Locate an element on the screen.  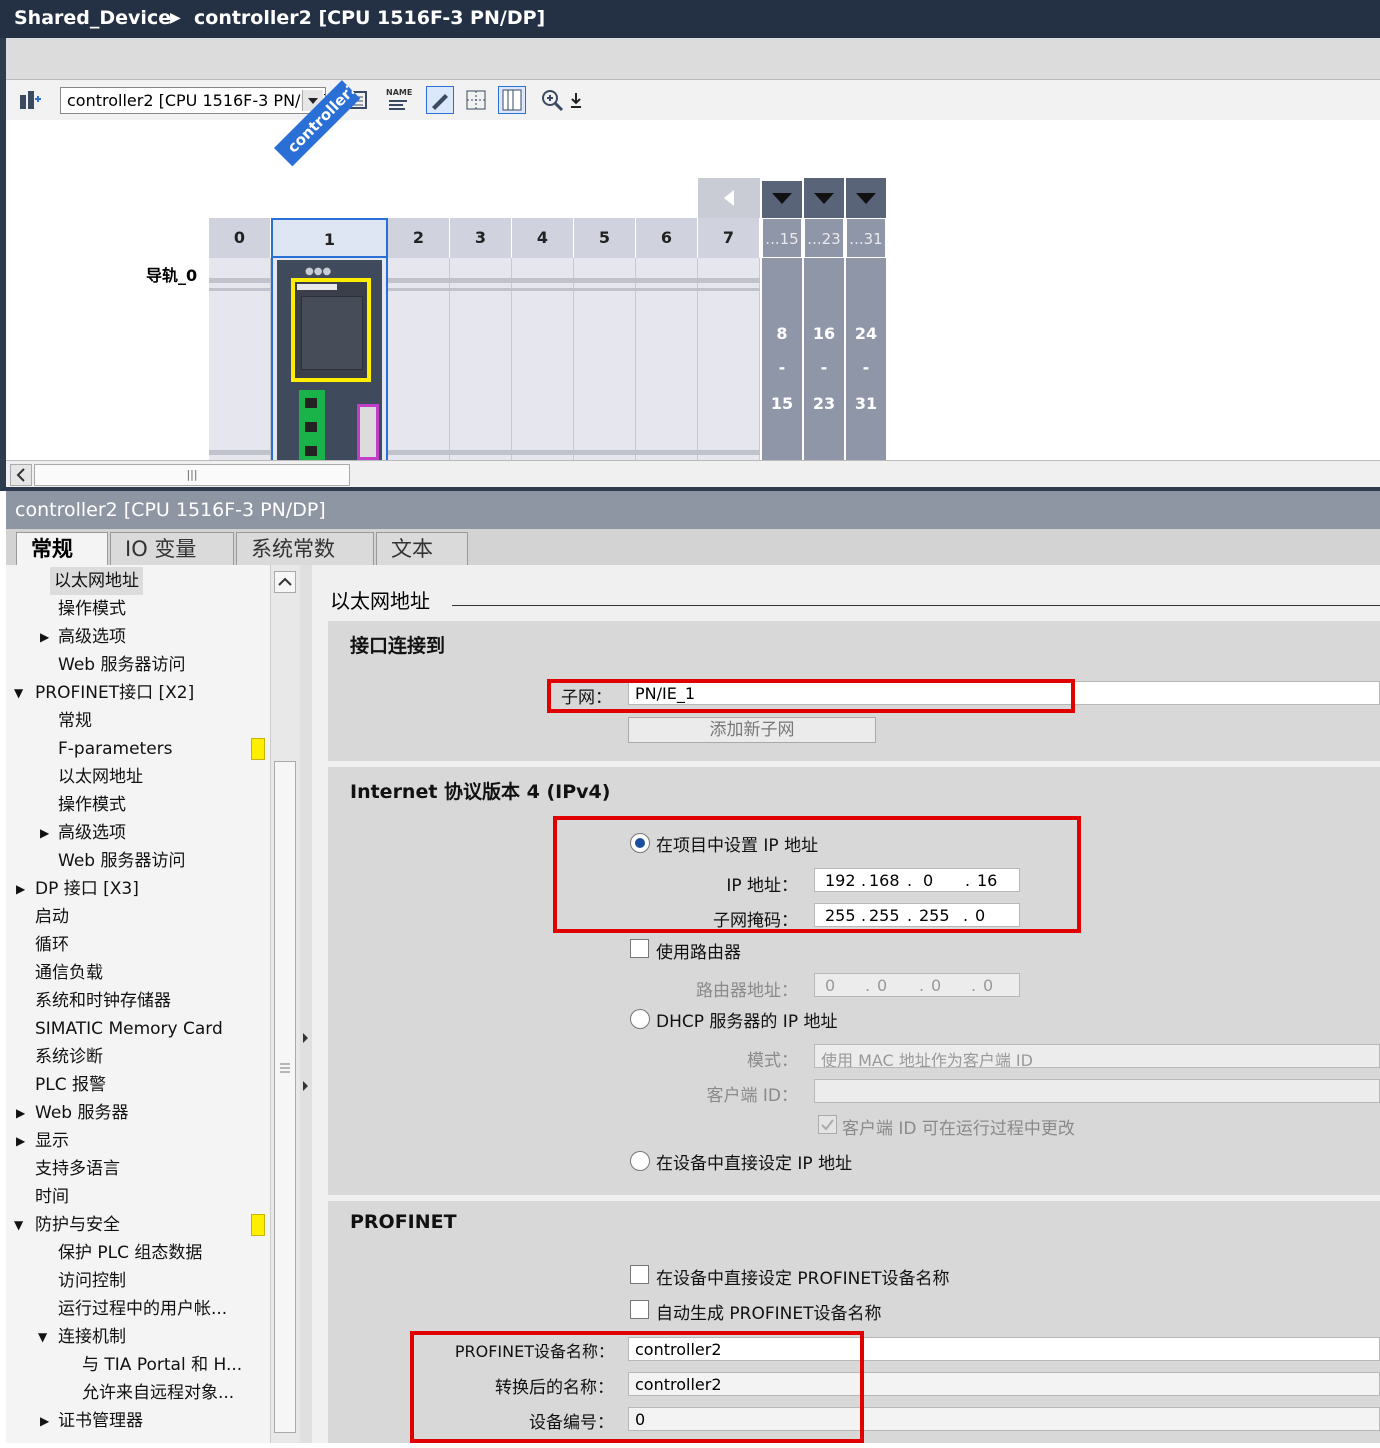
tab-texts: 文本 is located at coordinates (422, 548).